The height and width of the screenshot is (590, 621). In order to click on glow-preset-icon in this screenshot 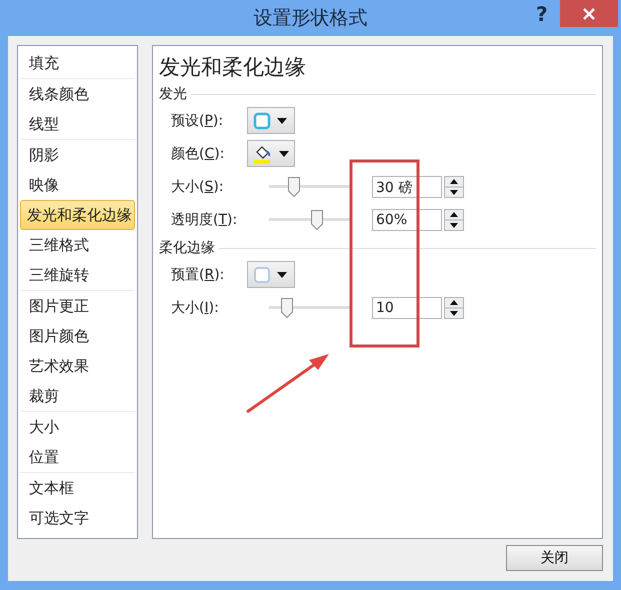, I will do `click(262, 121)`.